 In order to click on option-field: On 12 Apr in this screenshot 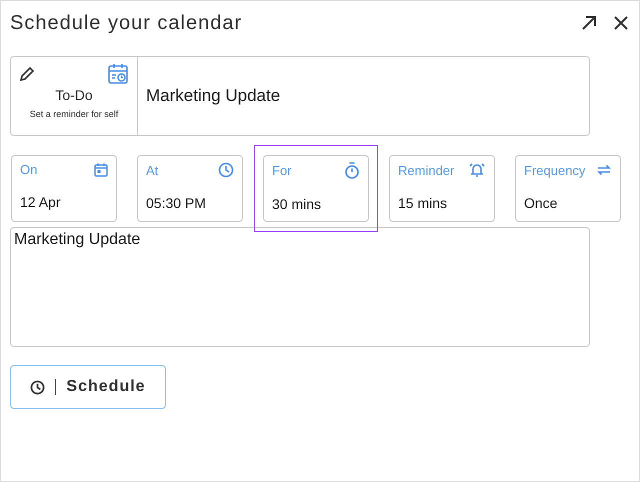, I will do `click(64, 188)`.